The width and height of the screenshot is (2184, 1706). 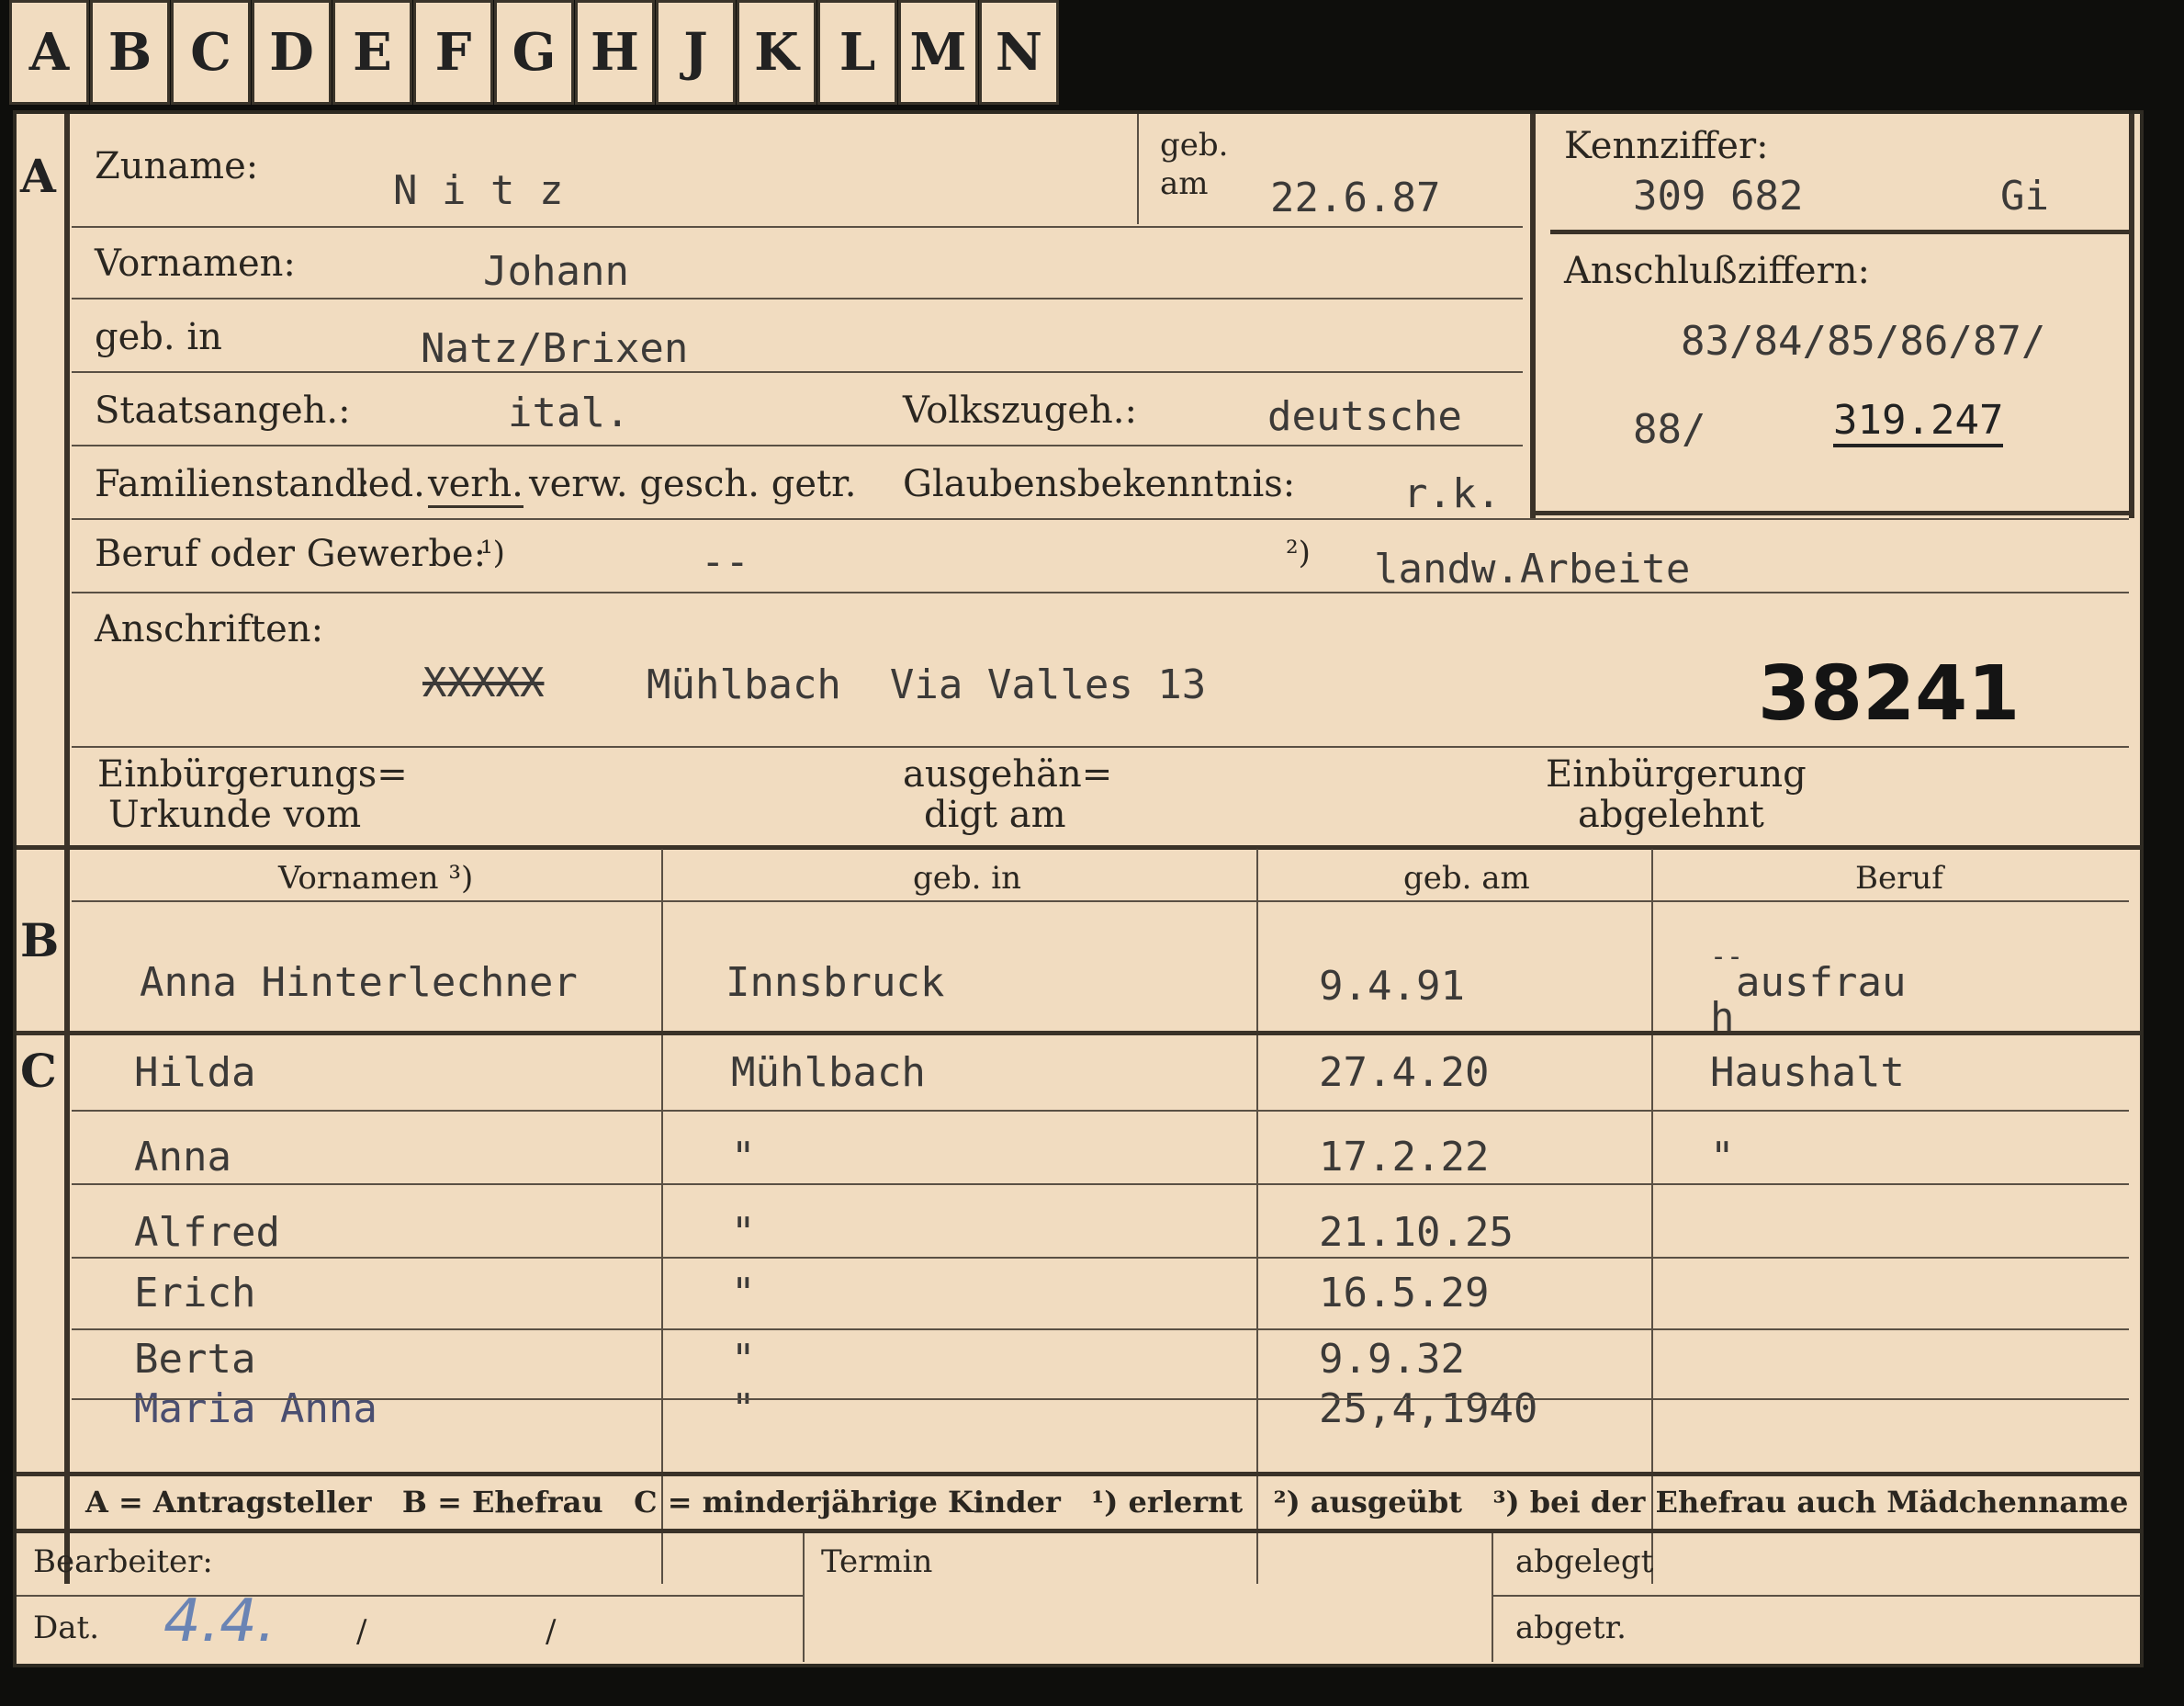 I want to click on col-header-vornamen: Vornamen ³), so click(x=376, y=879).